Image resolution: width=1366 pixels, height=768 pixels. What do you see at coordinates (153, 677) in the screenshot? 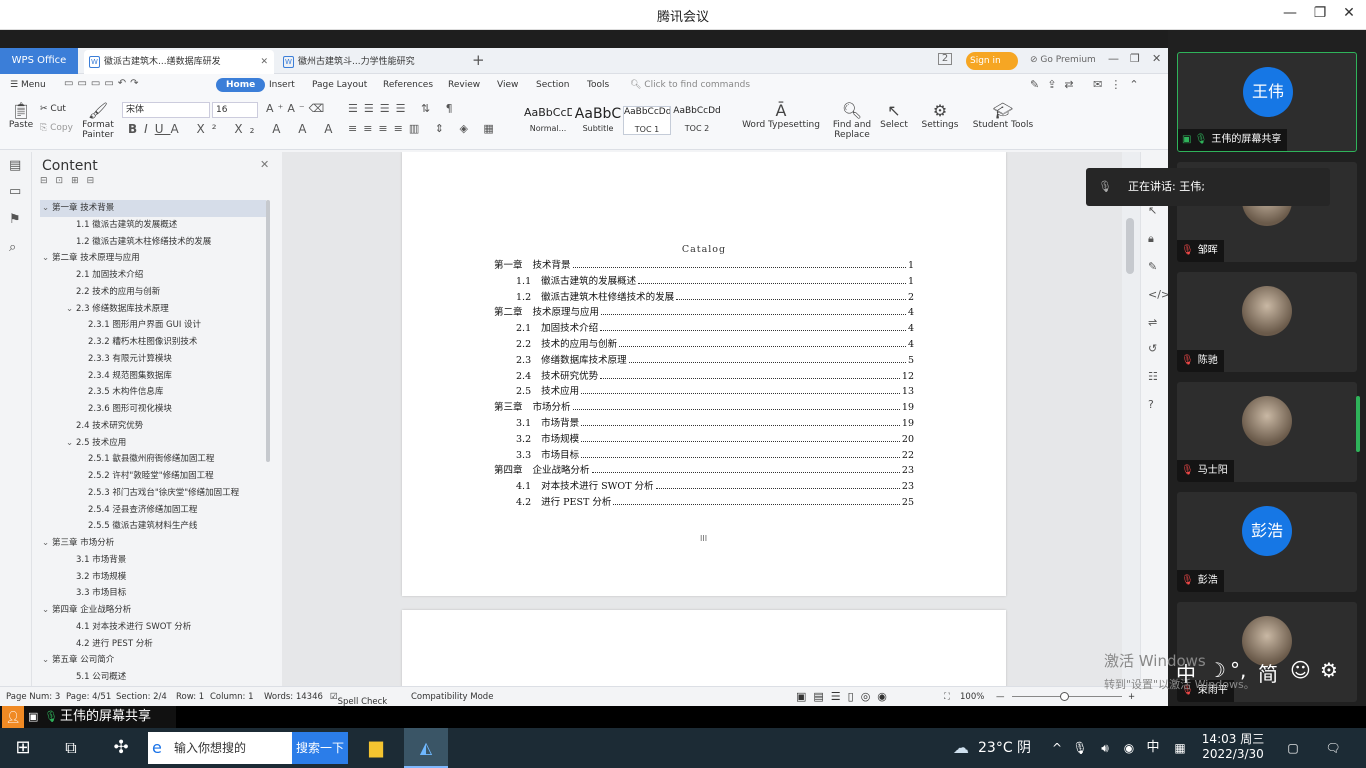
I see `nav-item: 5.1 公司概述` at bounding box center [153, 677].